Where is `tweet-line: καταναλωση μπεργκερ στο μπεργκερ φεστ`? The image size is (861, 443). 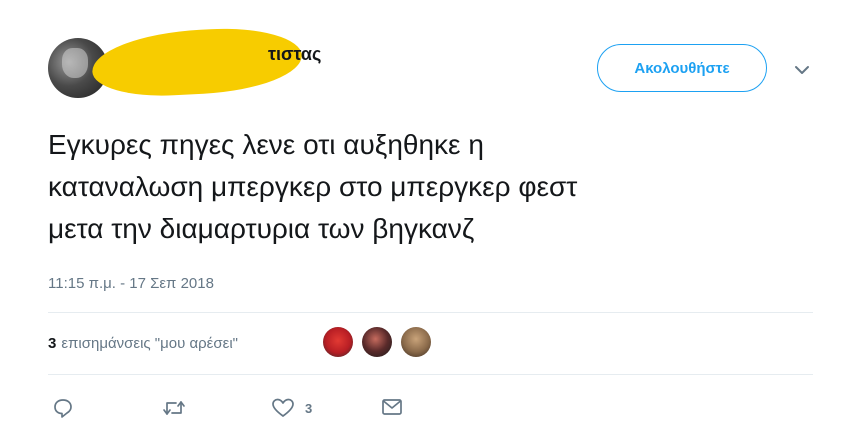
tweet-line: καταναλωση μπεργκερ στο μπεργκερ φεστ is located at coordinates (313, 186).